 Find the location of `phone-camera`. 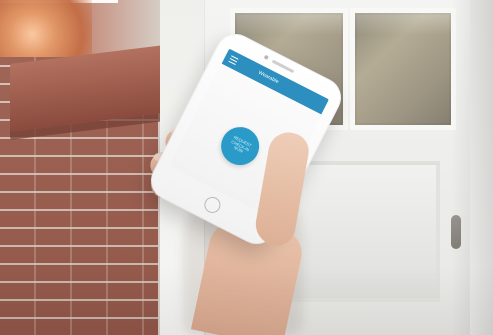

phone-camera is located at coordinates (266, 57).